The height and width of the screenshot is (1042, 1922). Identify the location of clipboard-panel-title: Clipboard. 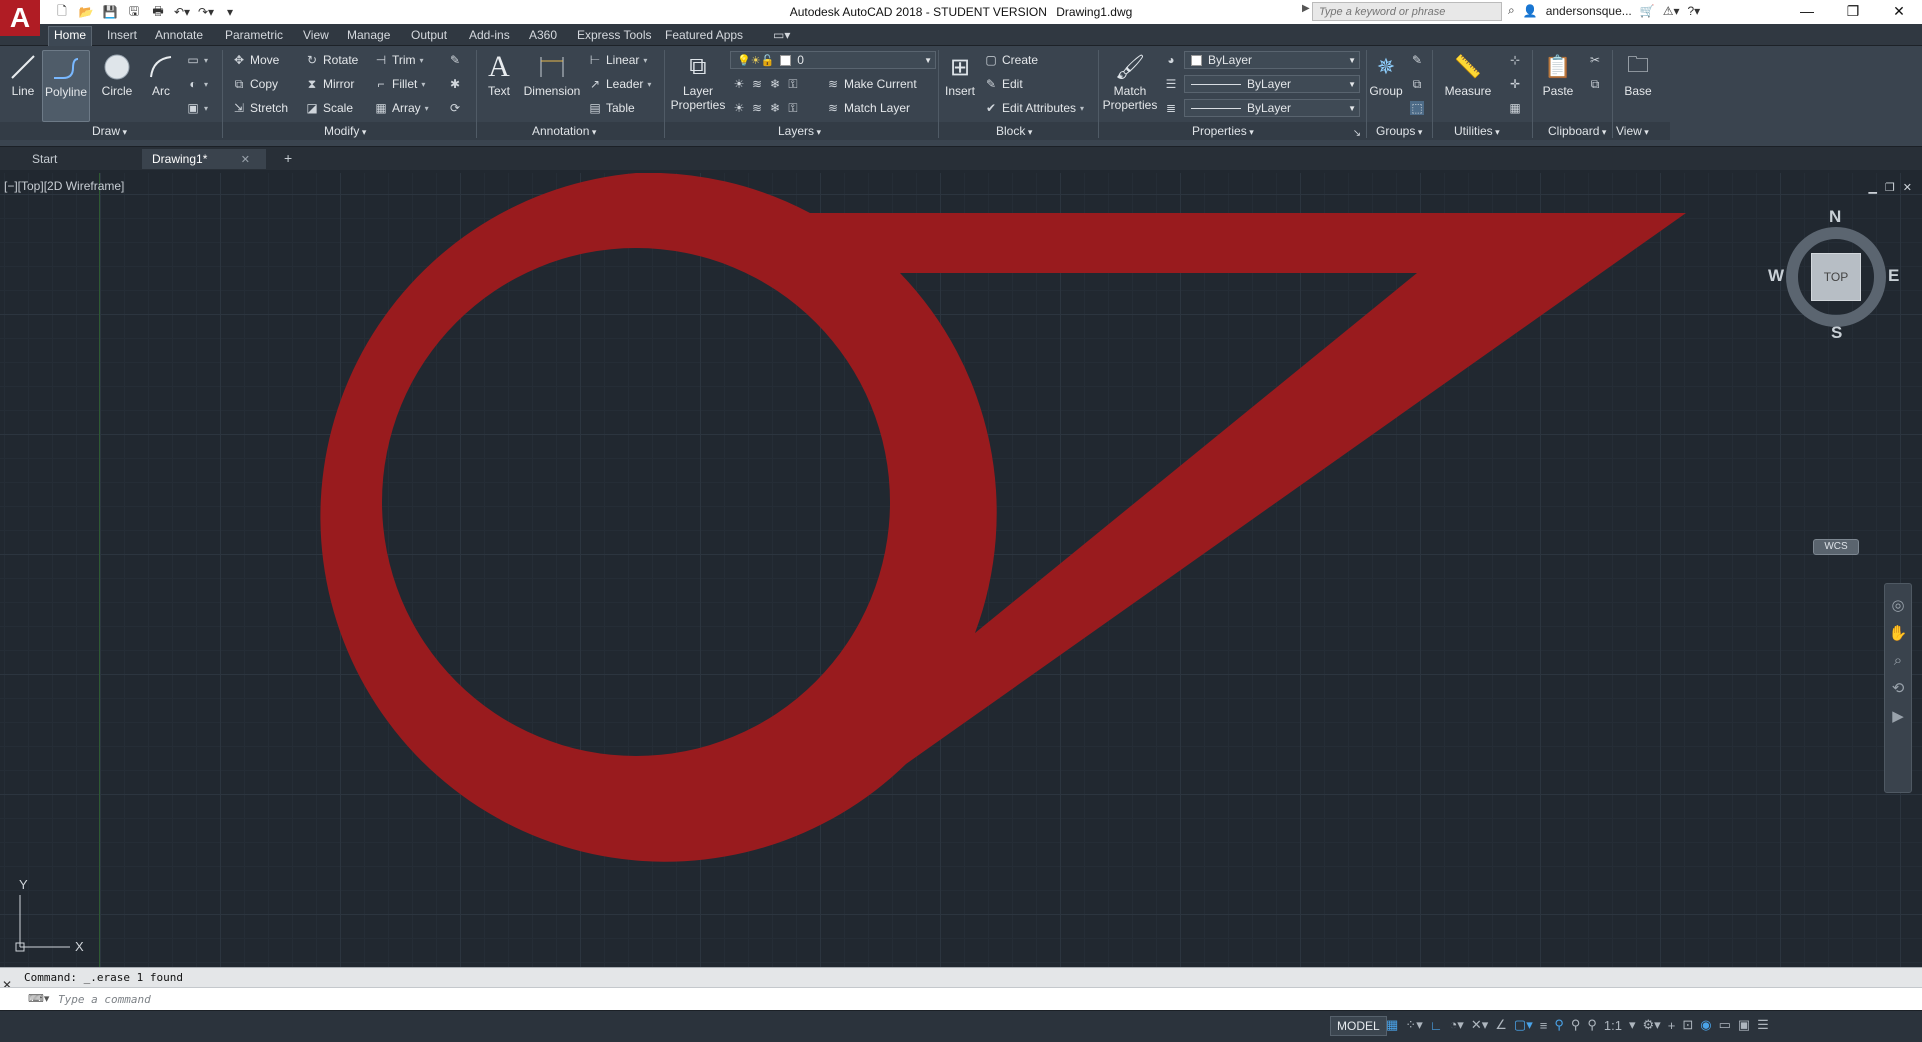
(1577, 131).